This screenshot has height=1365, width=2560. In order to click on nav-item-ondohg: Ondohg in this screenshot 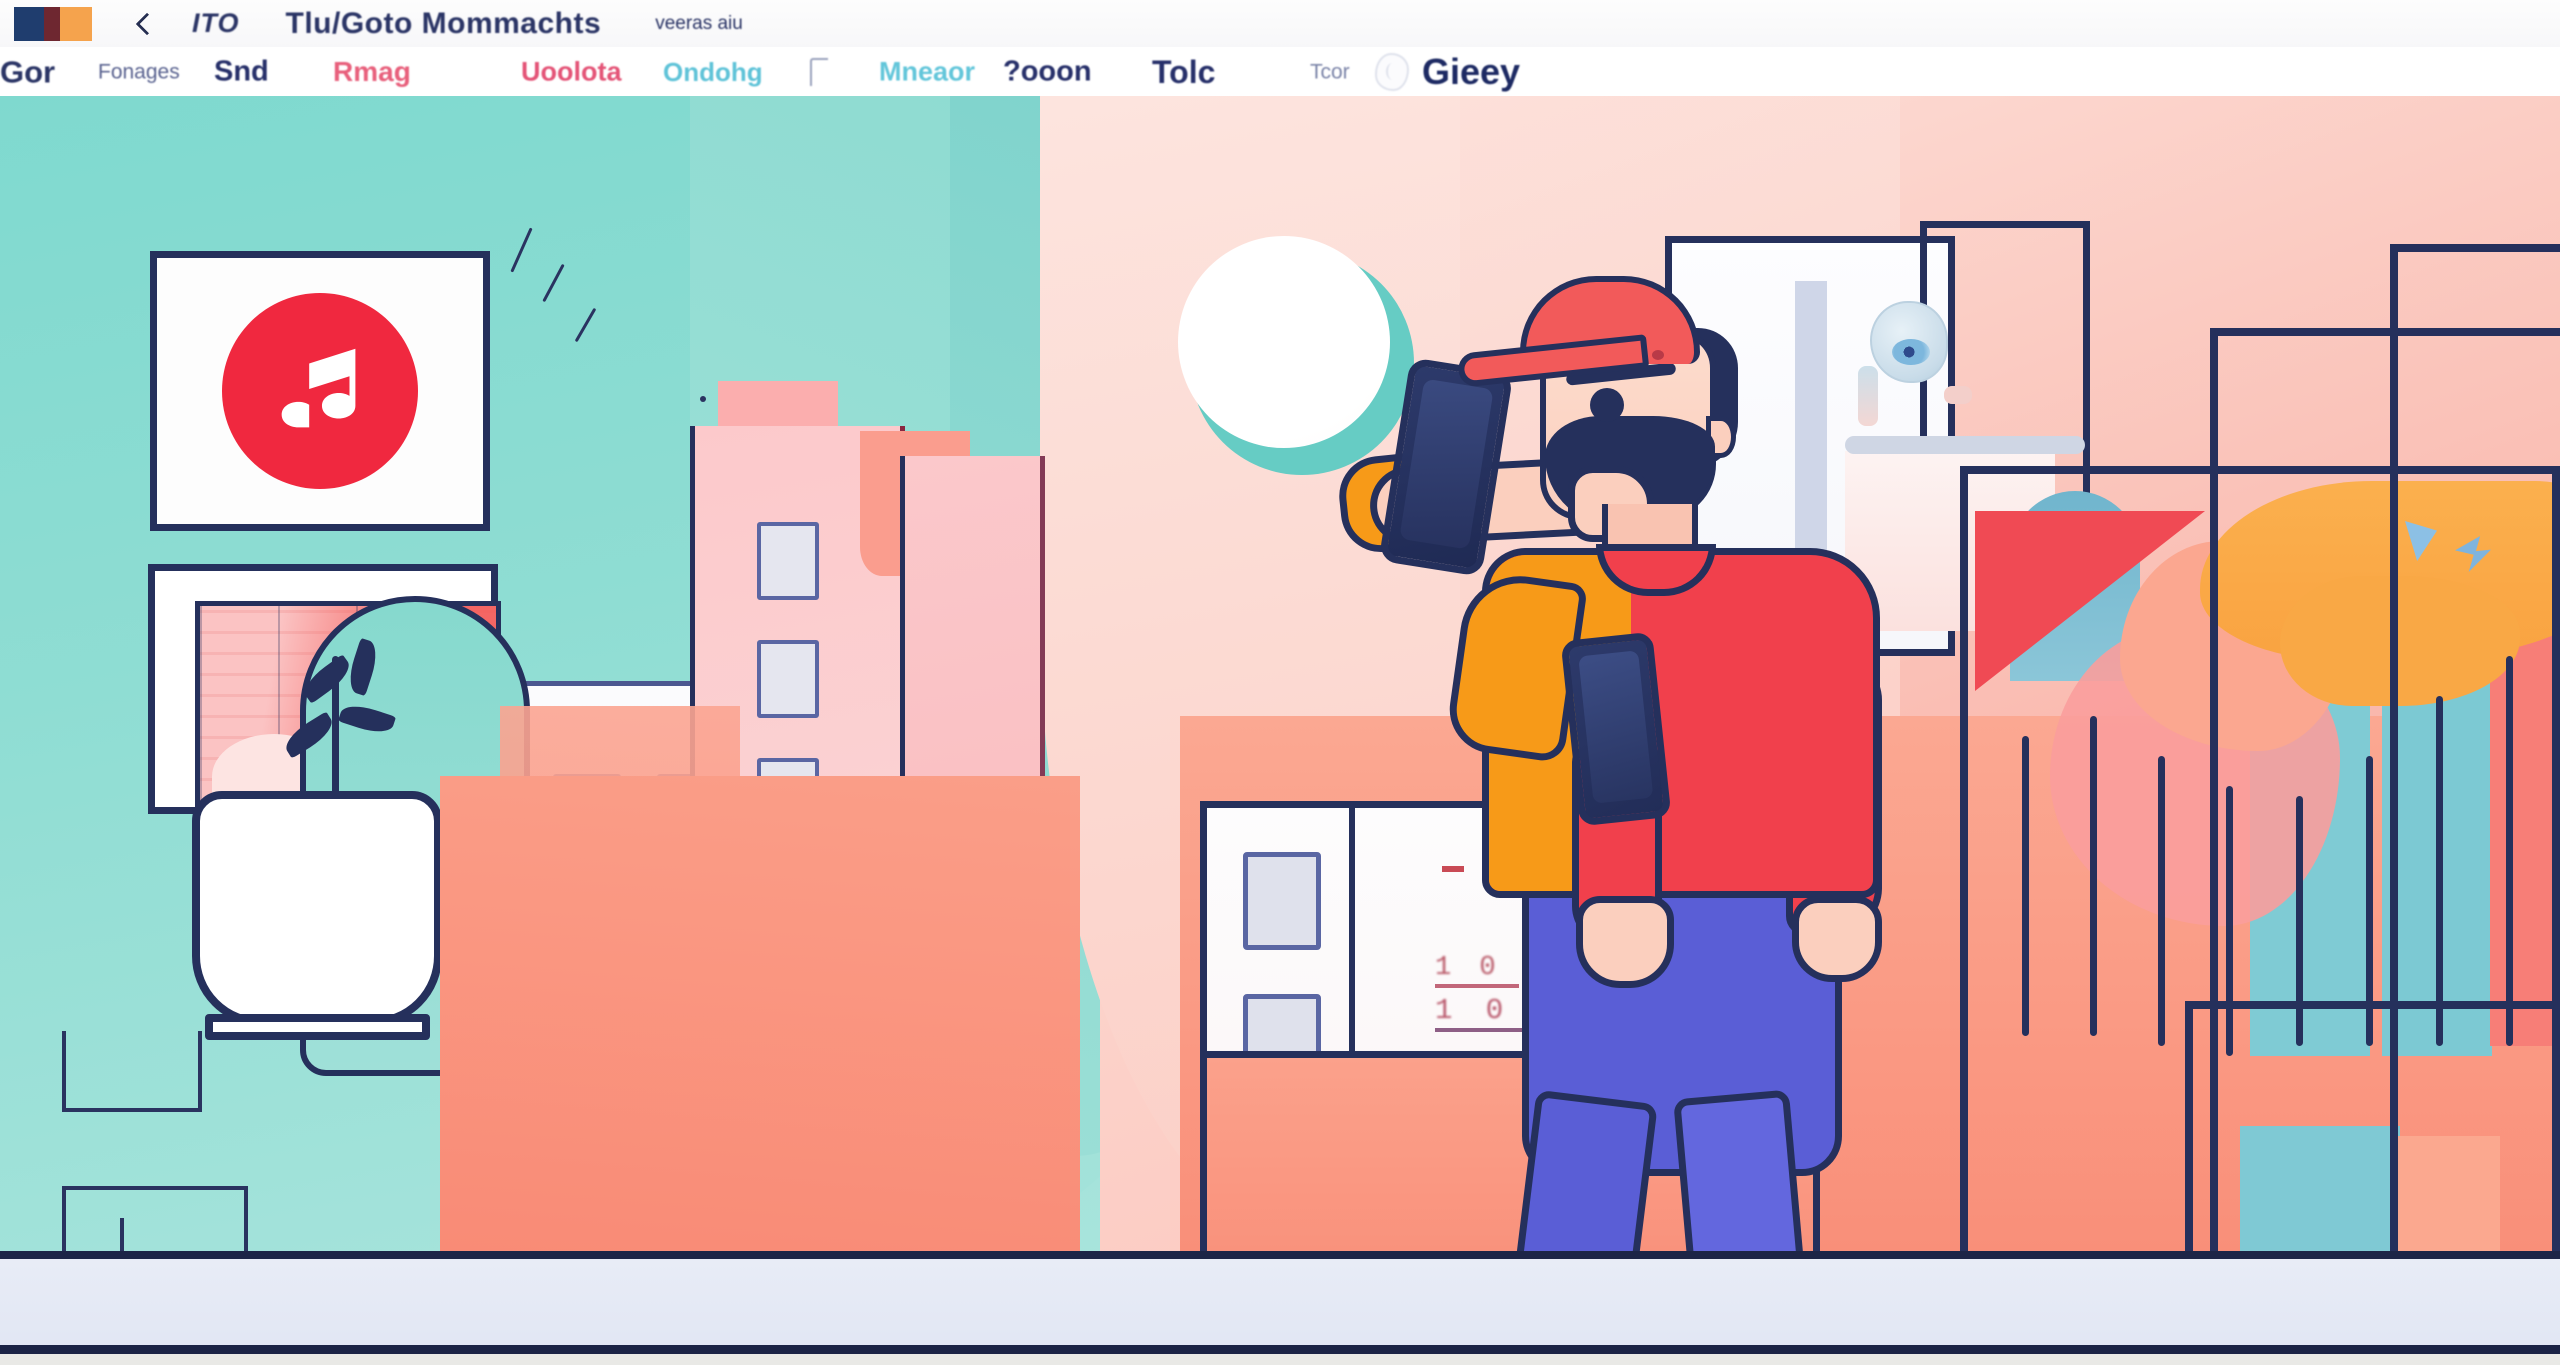, I will do `click(713, 72)`.